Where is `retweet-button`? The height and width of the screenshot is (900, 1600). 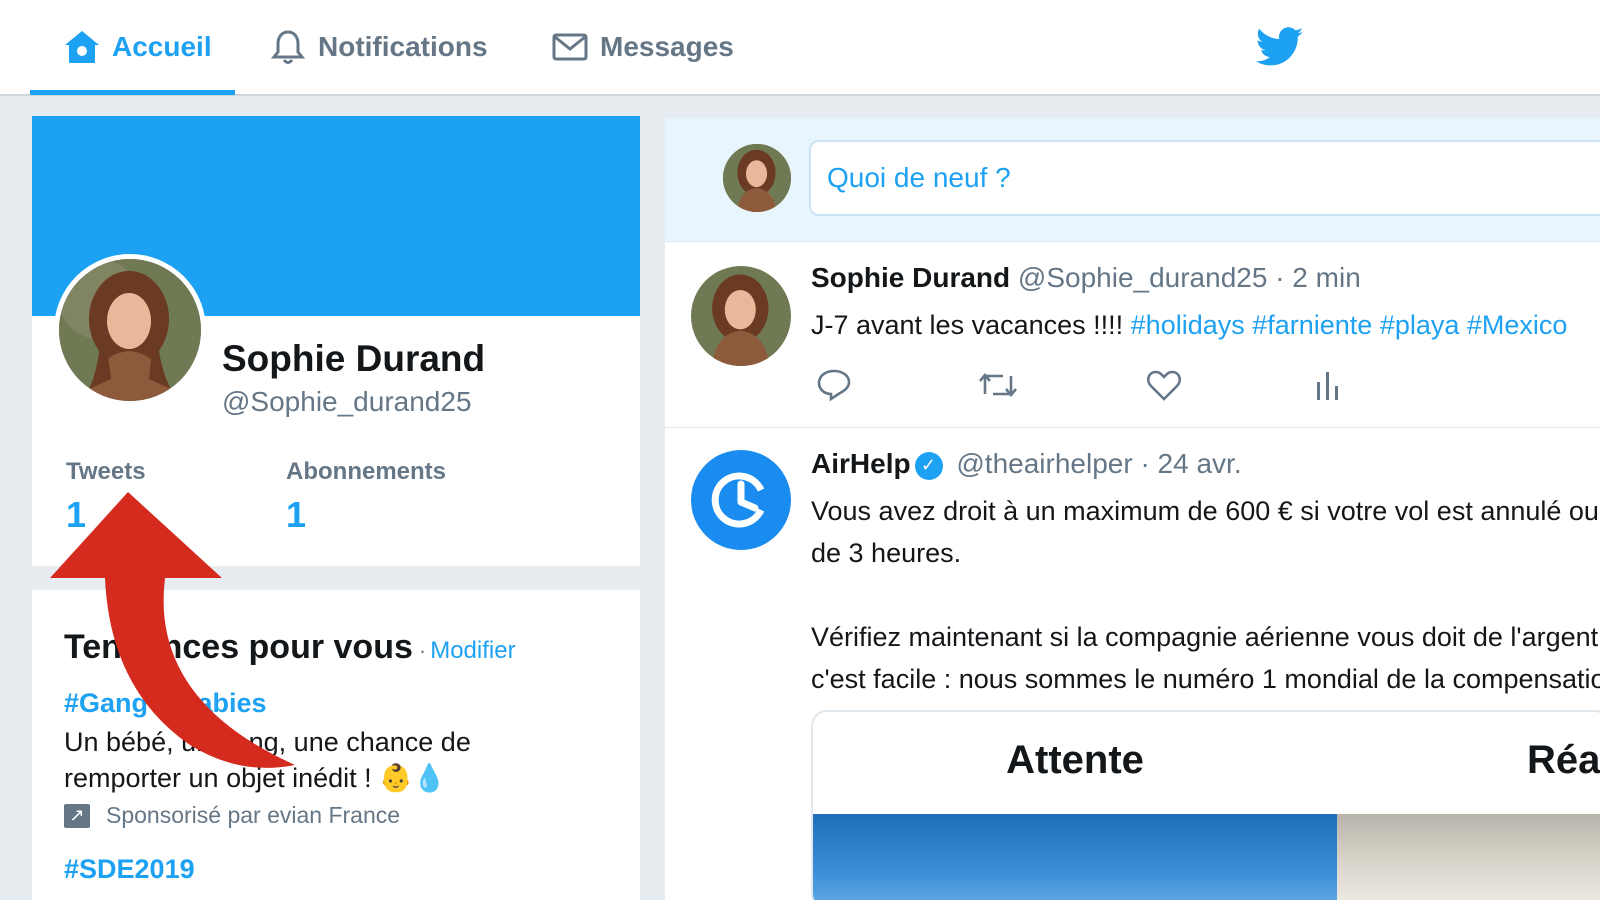
retweet-button is located at coordinates (998, 387).